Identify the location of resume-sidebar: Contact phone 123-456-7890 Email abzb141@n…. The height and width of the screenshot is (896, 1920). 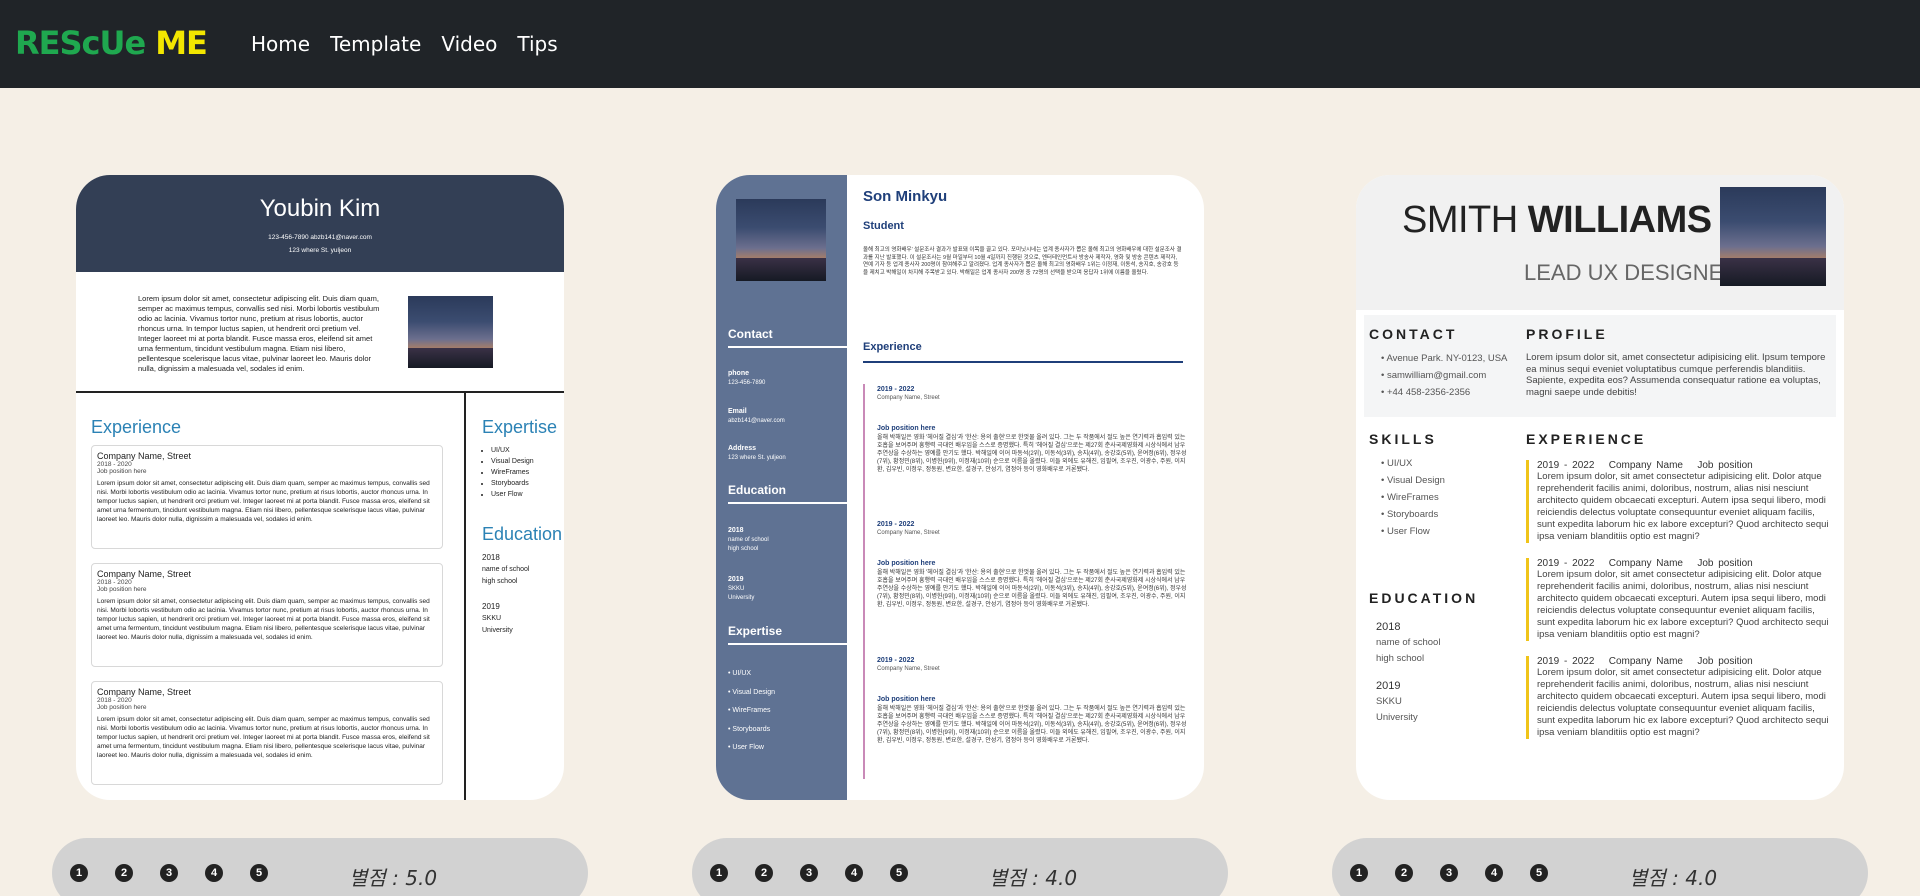
(781, 487).